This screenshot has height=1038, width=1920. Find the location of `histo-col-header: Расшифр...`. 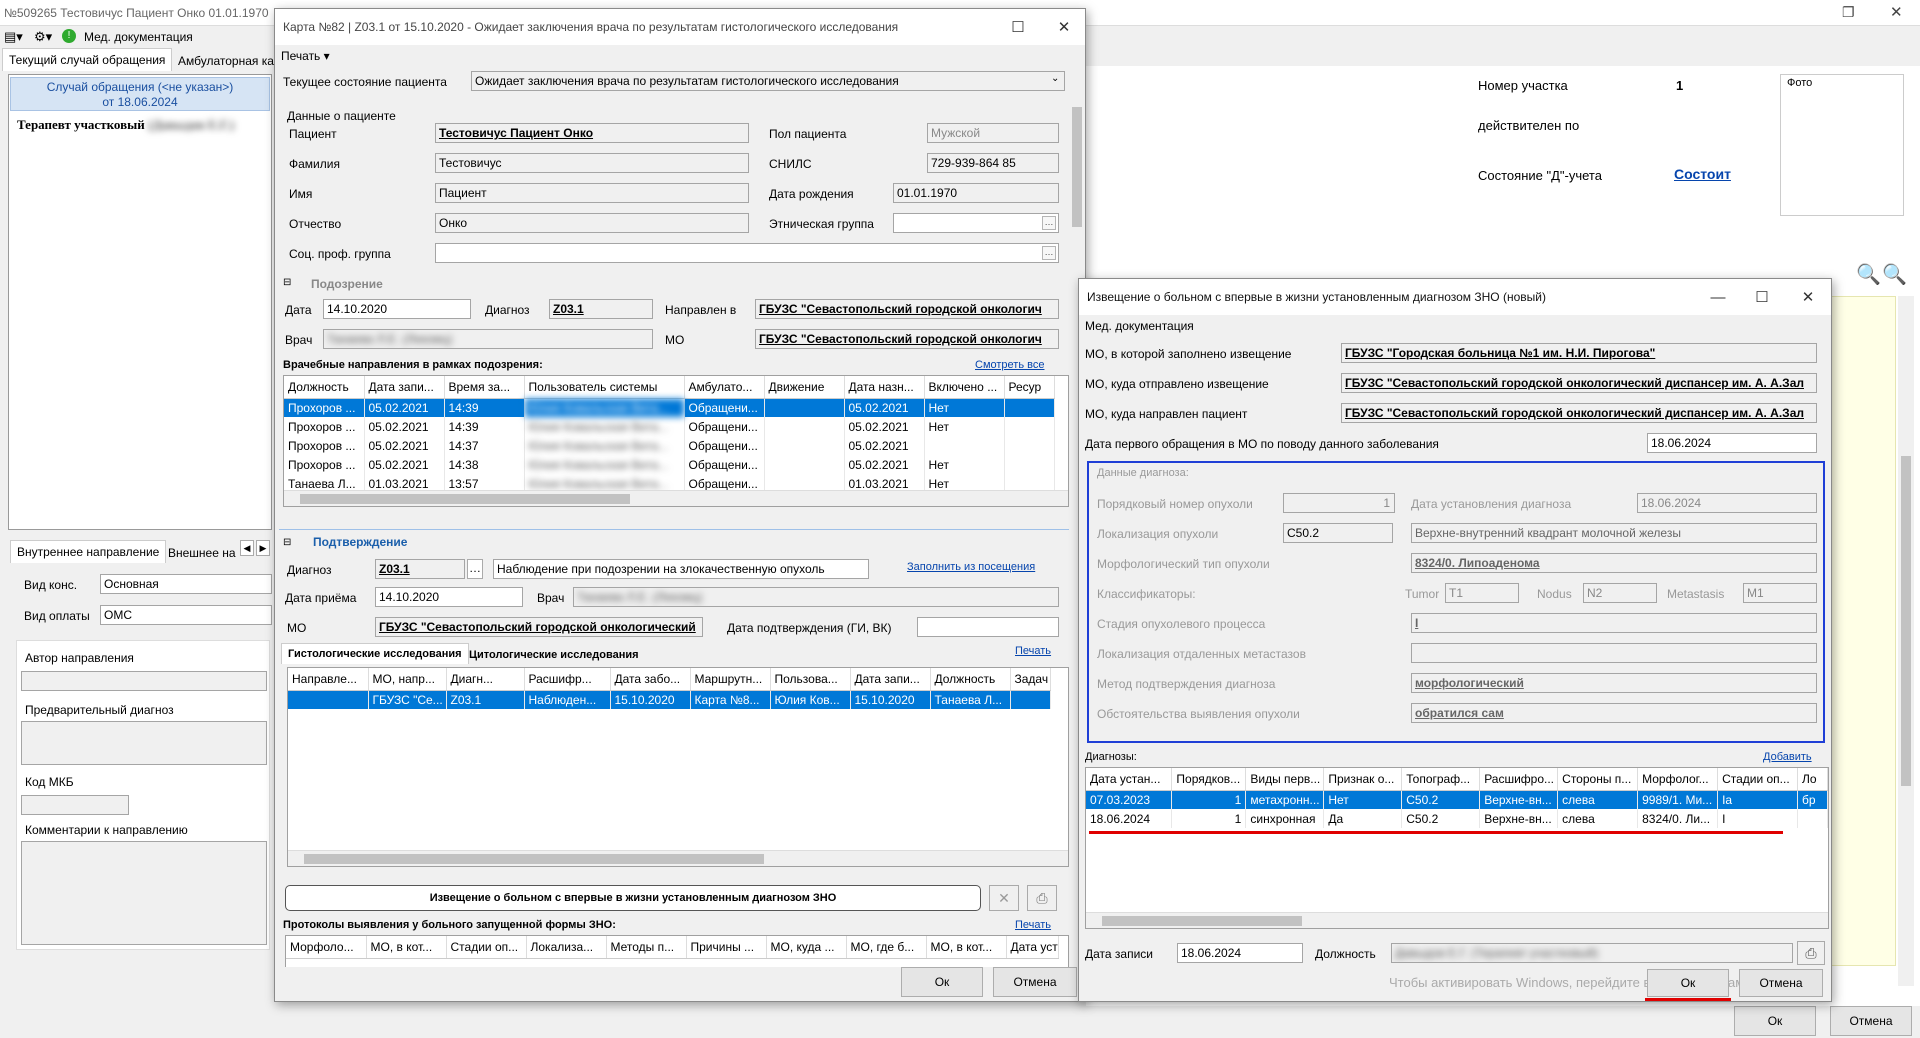

histo-col-header: Расшифр... is located at coordinates (567, 679).